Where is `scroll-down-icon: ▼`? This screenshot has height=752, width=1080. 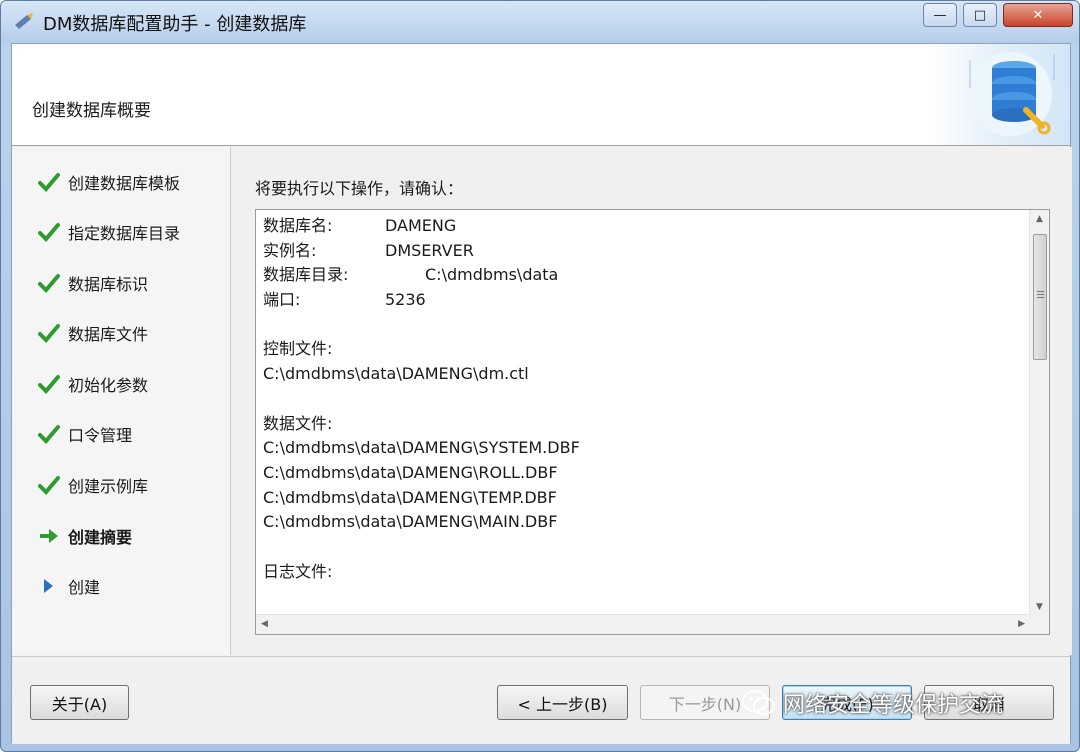
scroll-down-icon: ▼ is located at coordinates (1039, 607).